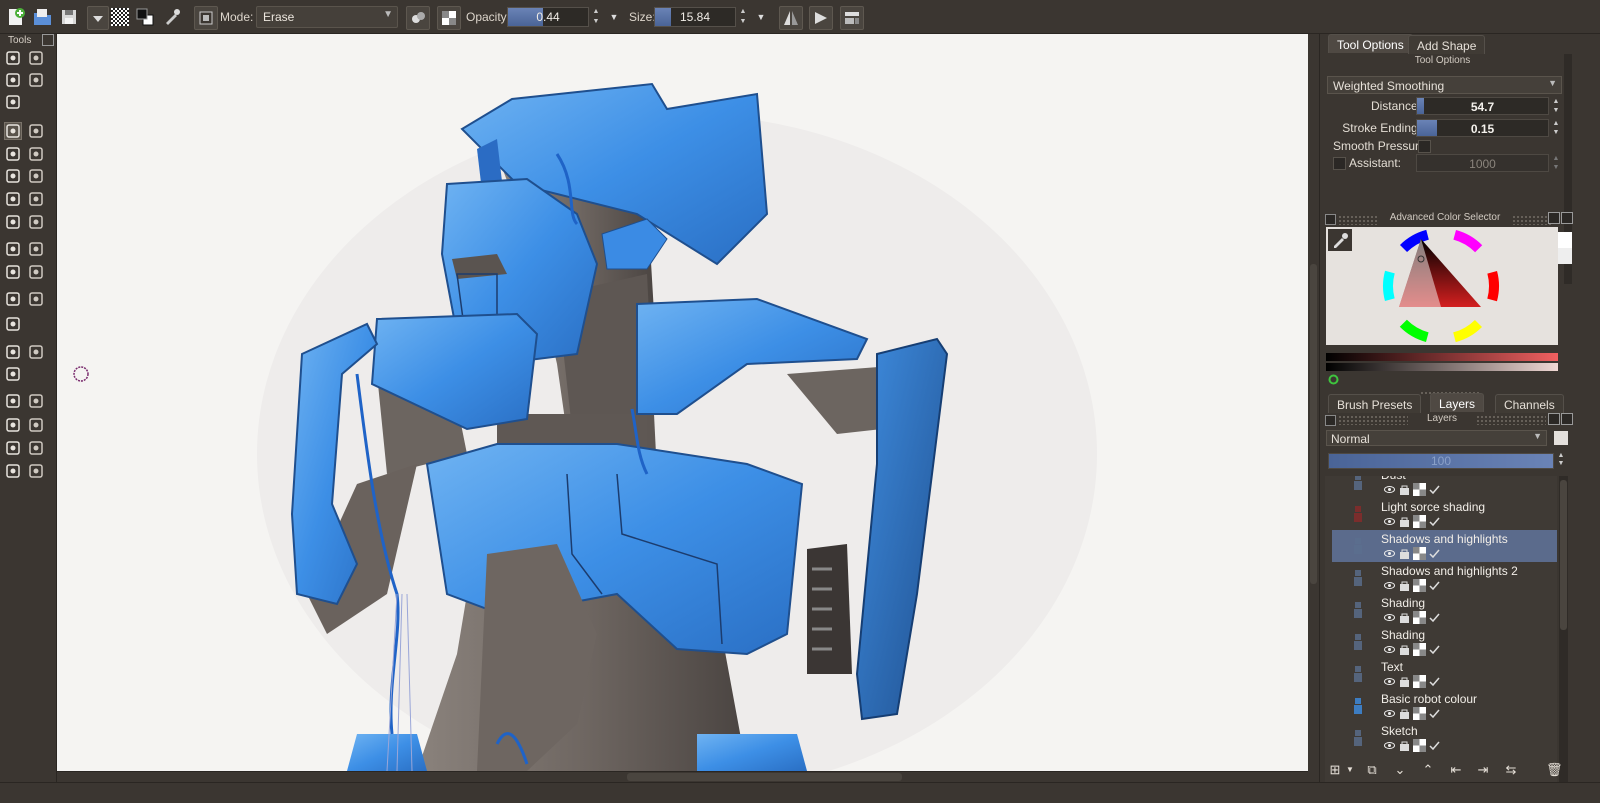  I want to click on color-picker-icon, so click(1340, 240).